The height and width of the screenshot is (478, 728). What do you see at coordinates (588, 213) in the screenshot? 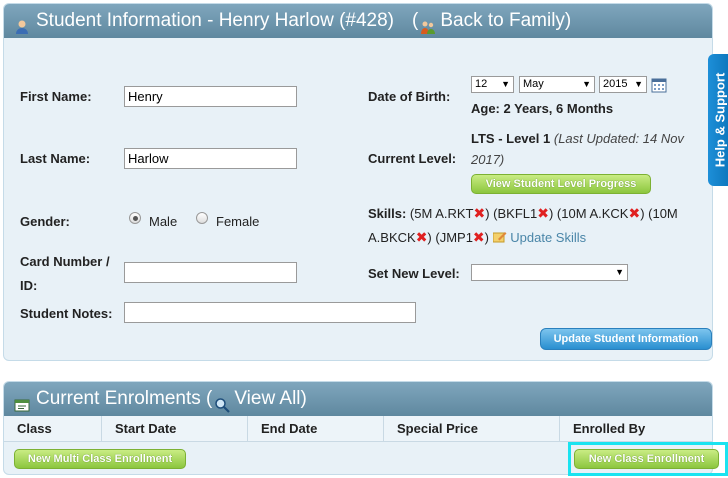
I see `skill-item: ) (10M A.KCK` at bounding box center [588, 213].